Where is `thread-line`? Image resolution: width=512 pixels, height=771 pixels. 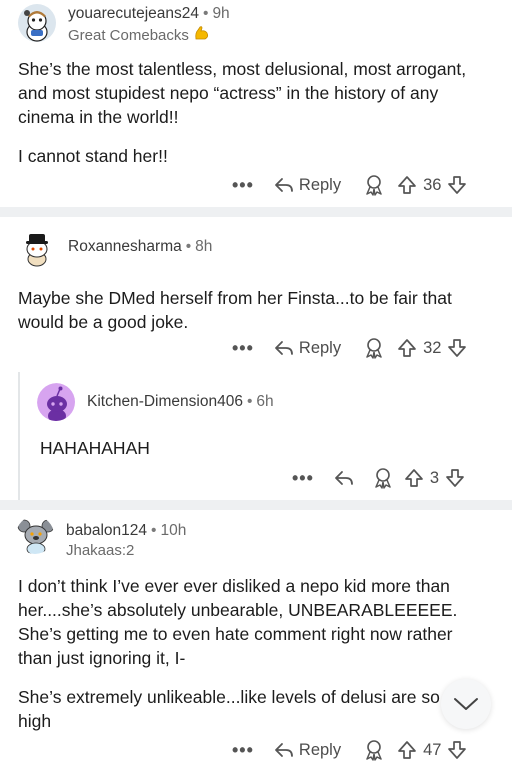 thread-line is located at coordinates (19, 436).